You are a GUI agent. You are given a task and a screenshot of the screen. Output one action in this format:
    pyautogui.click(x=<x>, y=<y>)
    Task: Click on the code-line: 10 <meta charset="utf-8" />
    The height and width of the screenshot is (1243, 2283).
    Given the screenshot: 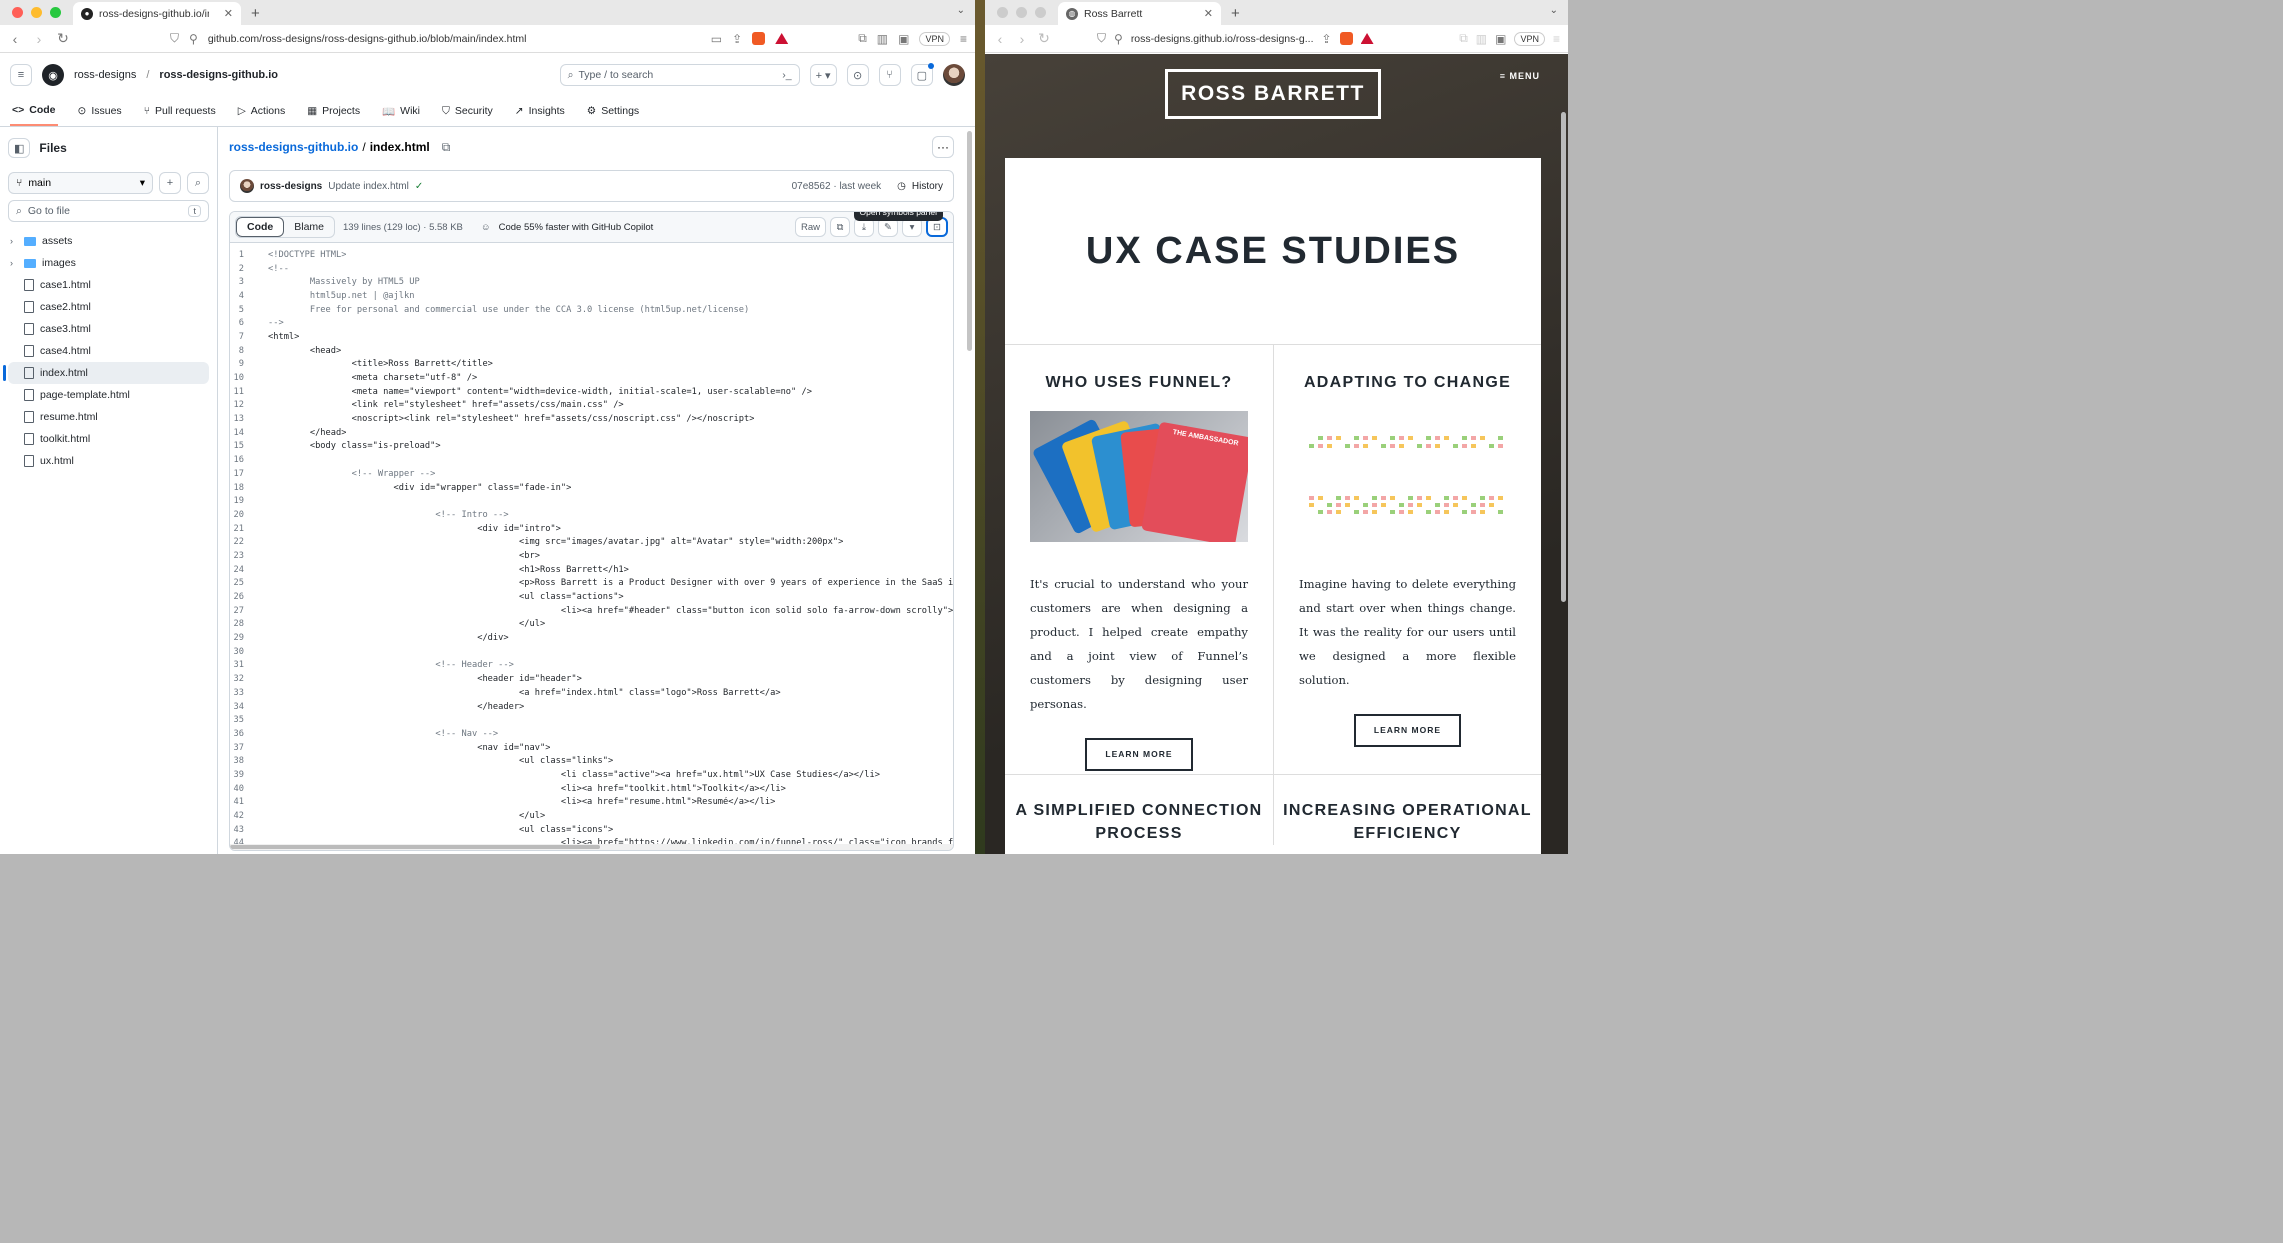 What is the action you would take?
    pyautogui.click(x=591, y=378)
    